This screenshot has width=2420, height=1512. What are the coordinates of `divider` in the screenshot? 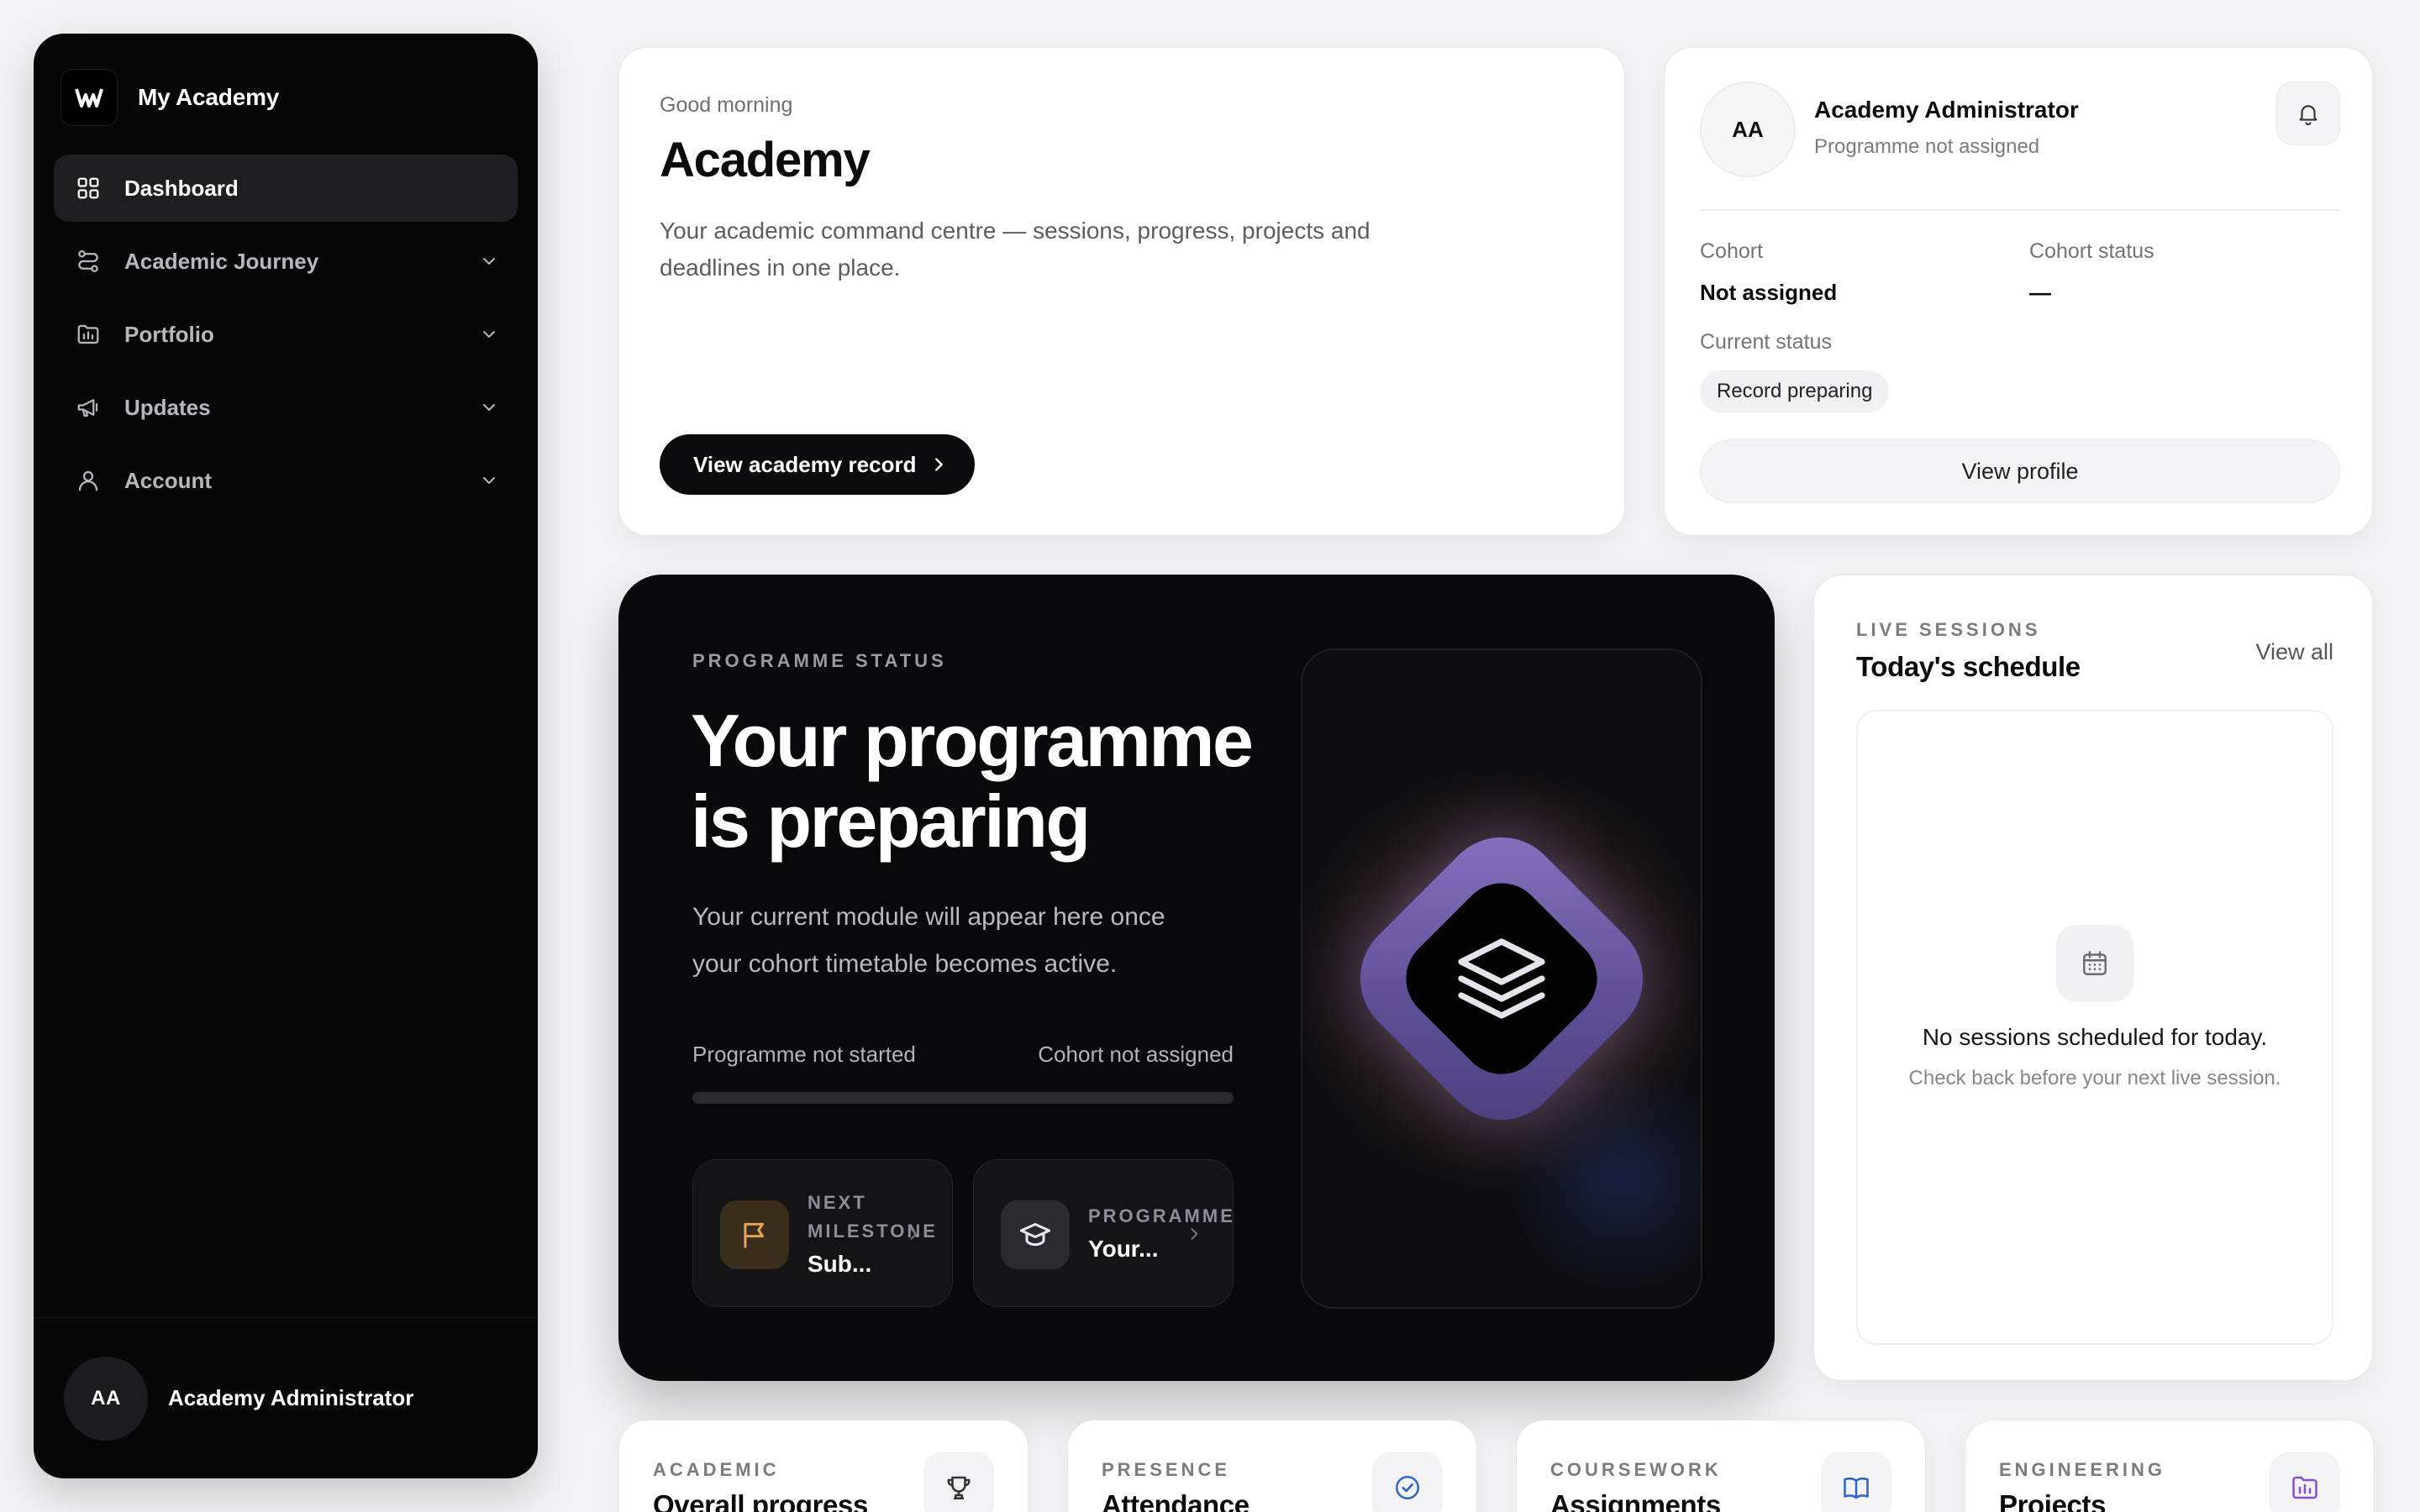 It's located at (2020, 210).